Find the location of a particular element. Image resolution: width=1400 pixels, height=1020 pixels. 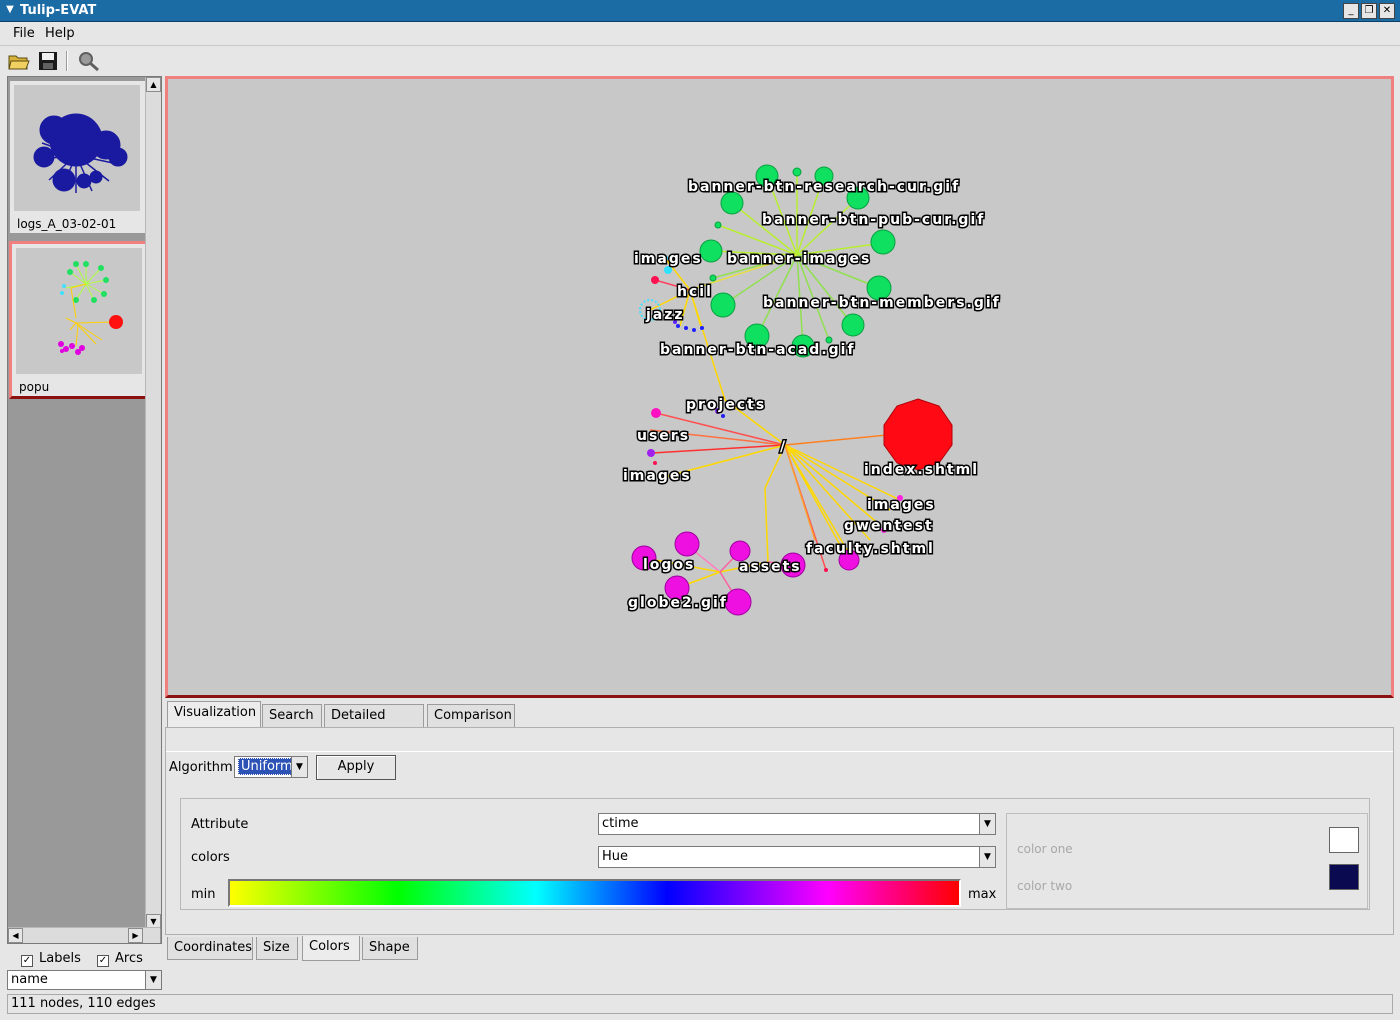

graph-label: banner-btn-research-cur.gif is located at coordinates (823, 187).